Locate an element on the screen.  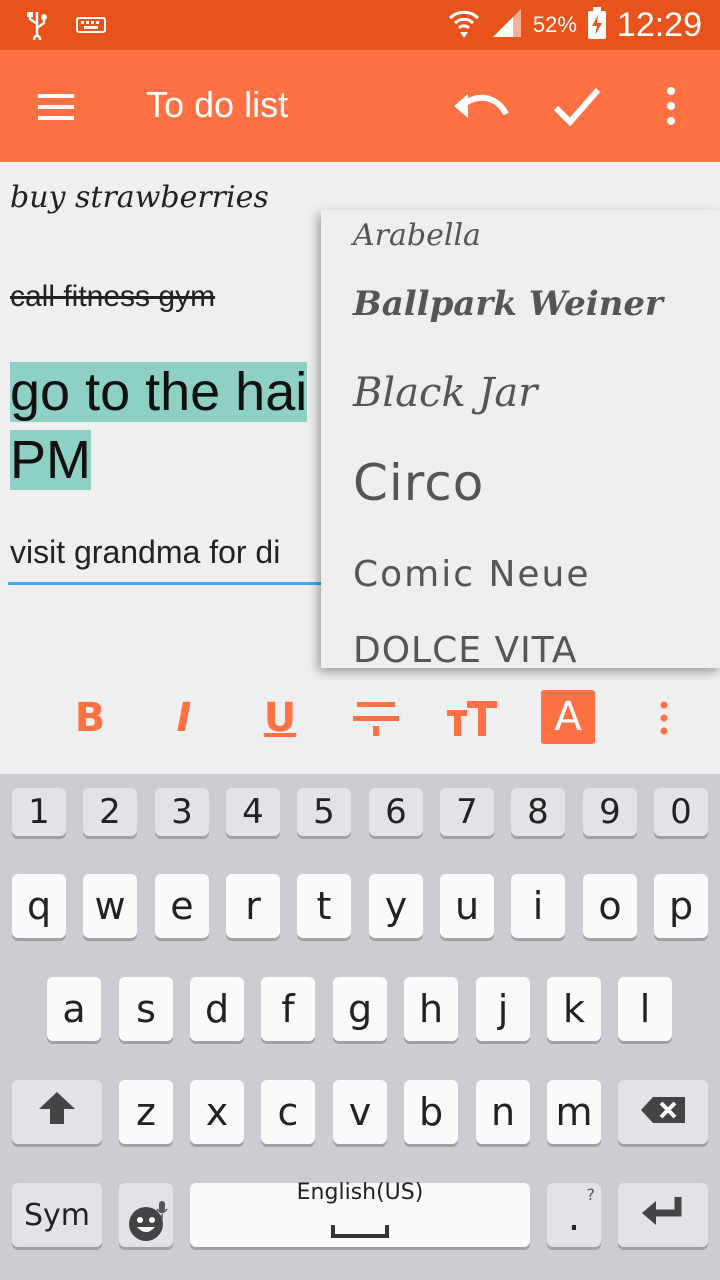
key-0: 0 is located at coordinates (681, 812).